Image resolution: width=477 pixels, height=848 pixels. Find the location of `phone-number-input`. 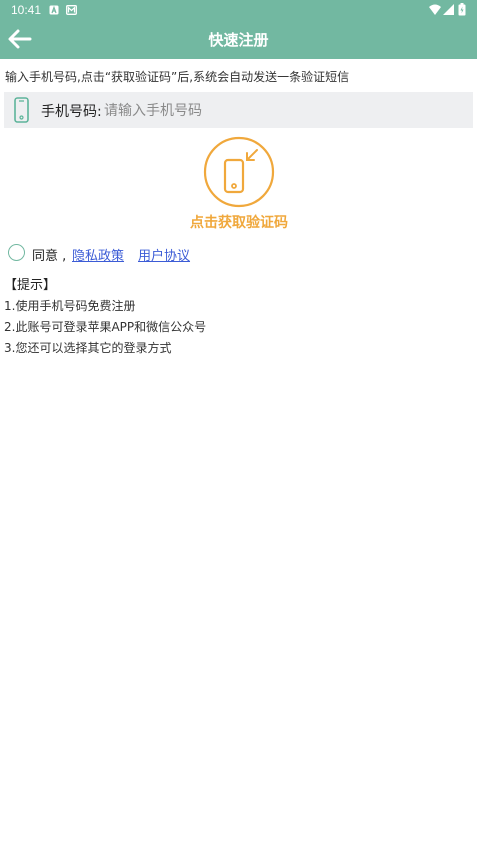

phone-number-input is located at coordinates (284, 110).